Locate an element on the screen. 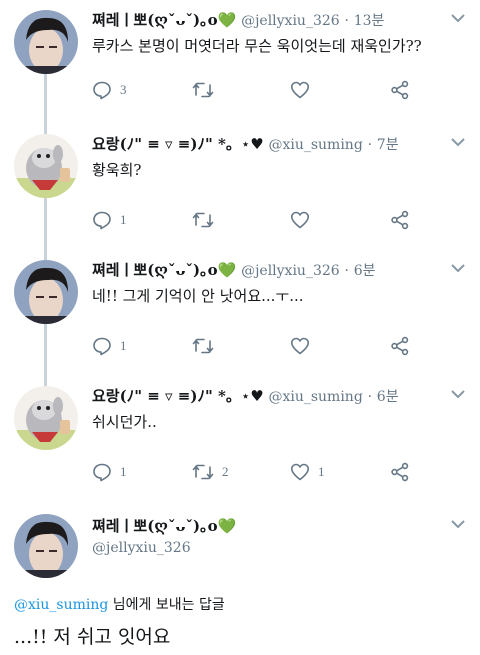 Image resolution: width=480 pixels, height=655 pixels. retweet-button: 2 is located at coordinates (210, 472).